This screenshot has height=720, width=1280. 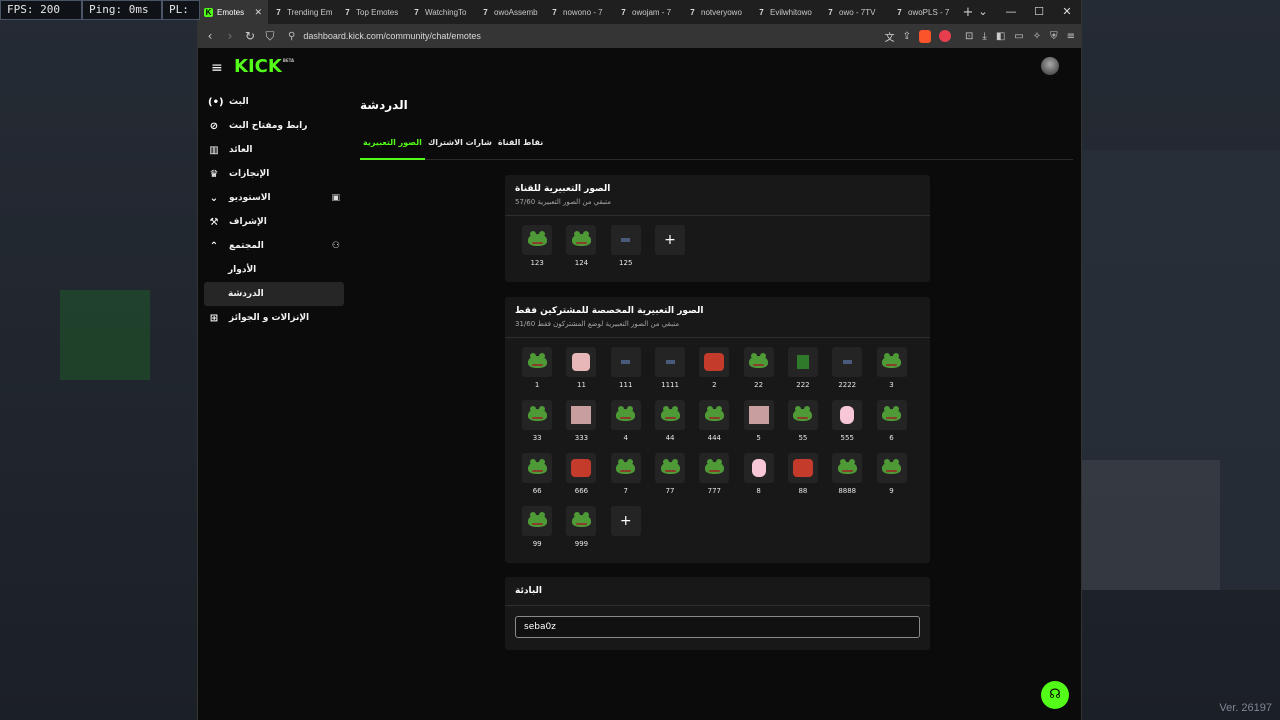 What do you see at coordinates (785, 12) in the screenshot?
I see `browser-tab: 7 Evilwhitowo` at bounding box center [785, 12].